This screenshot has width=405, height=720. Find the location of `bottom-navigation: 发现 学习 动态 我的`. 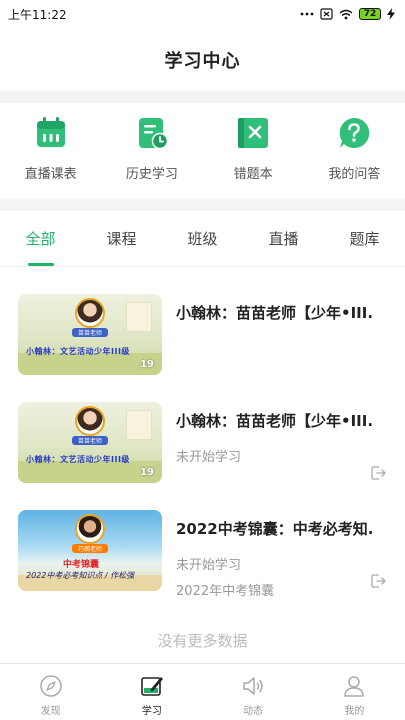

bottom-navigation: 发现 学习 动态 我的 is located at coordinates (202, 691).